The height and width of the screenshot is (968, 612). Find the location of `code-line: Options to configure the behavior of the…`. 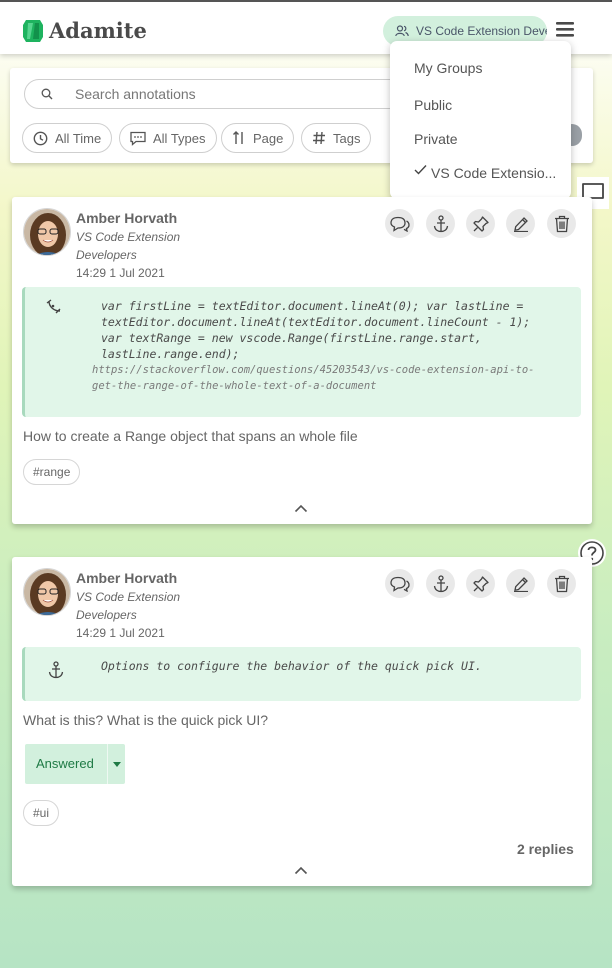

code-line: Options to configure the behavior of the… is located at coordinates (291, 666).